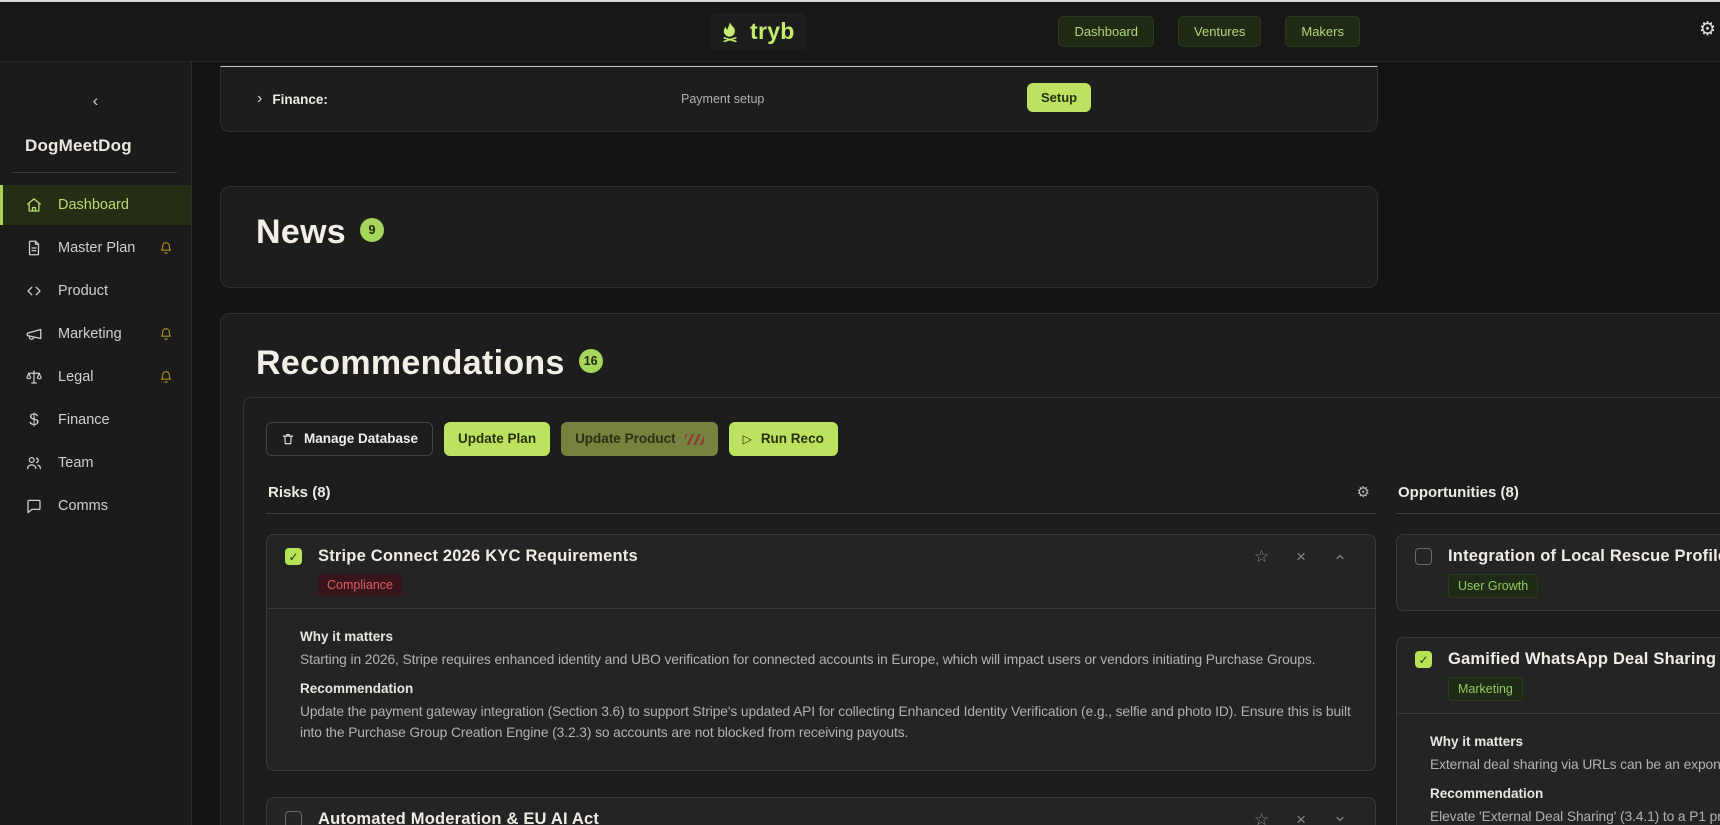  What do you see at coordinates (76, 377) in the screenshot?
I see `sidebar-item-label: Legal` at bounding box center [76, 377].